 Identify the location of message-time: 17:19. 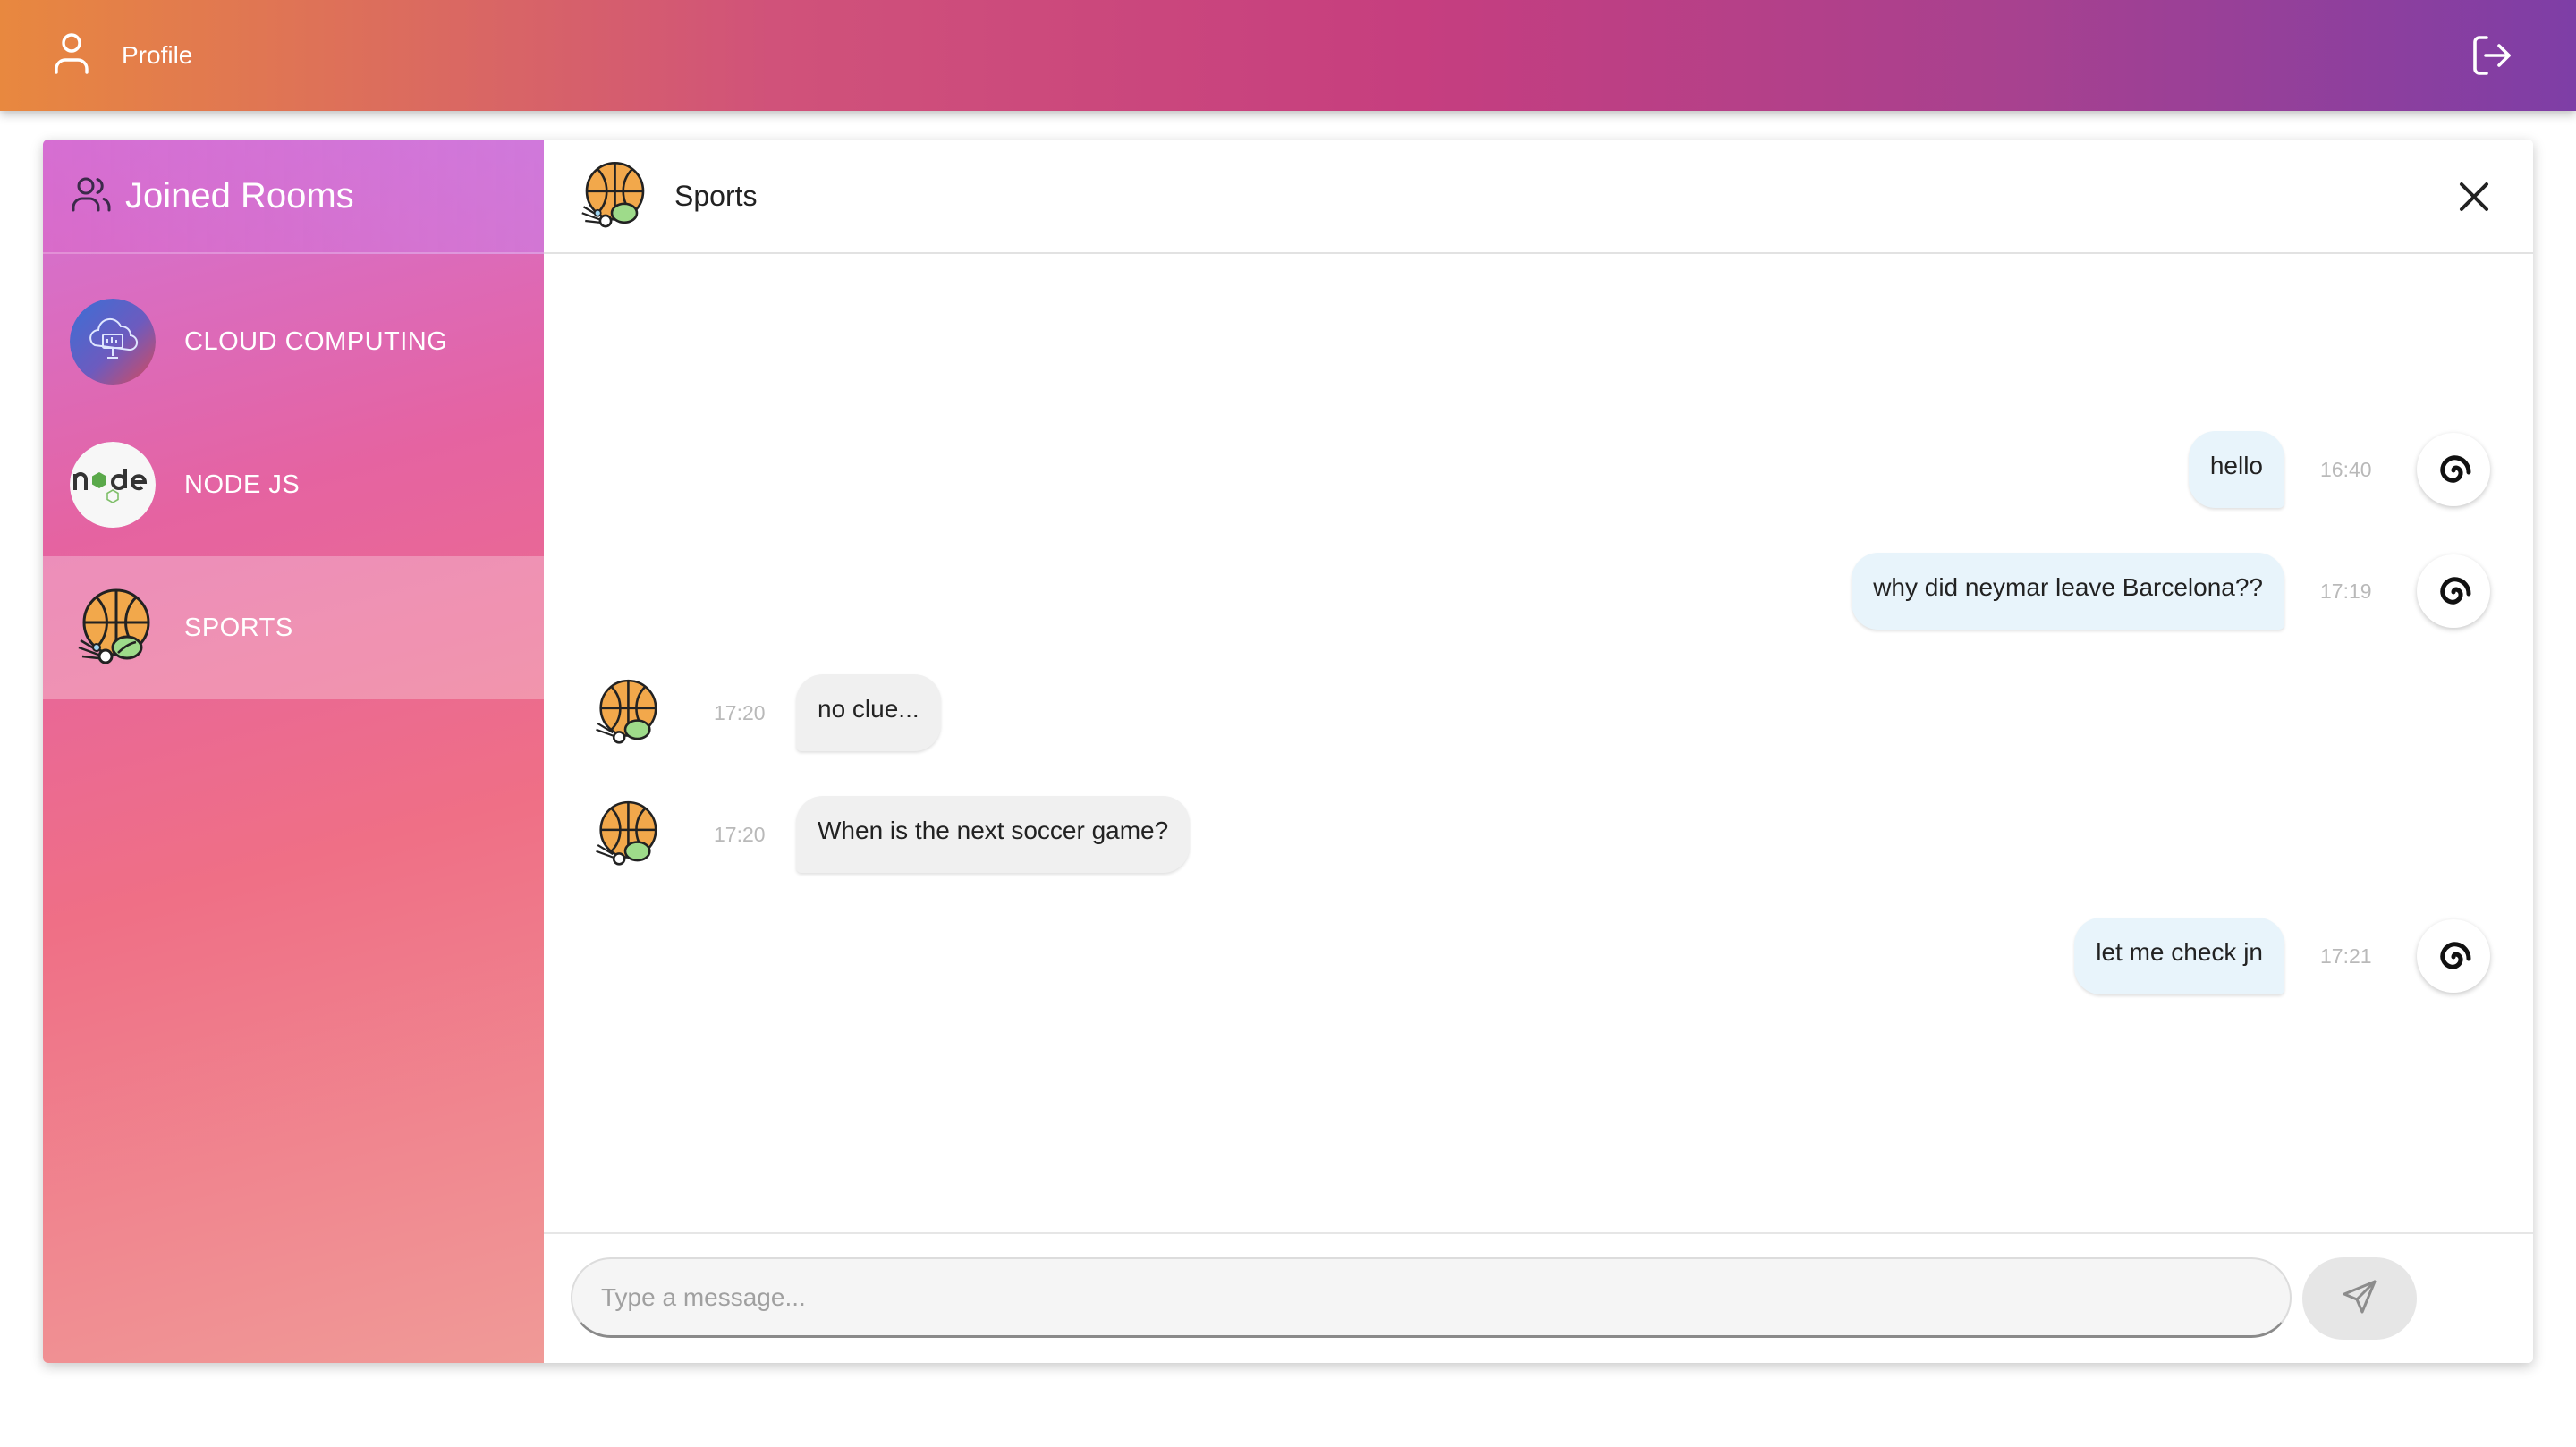
(2346, 591).